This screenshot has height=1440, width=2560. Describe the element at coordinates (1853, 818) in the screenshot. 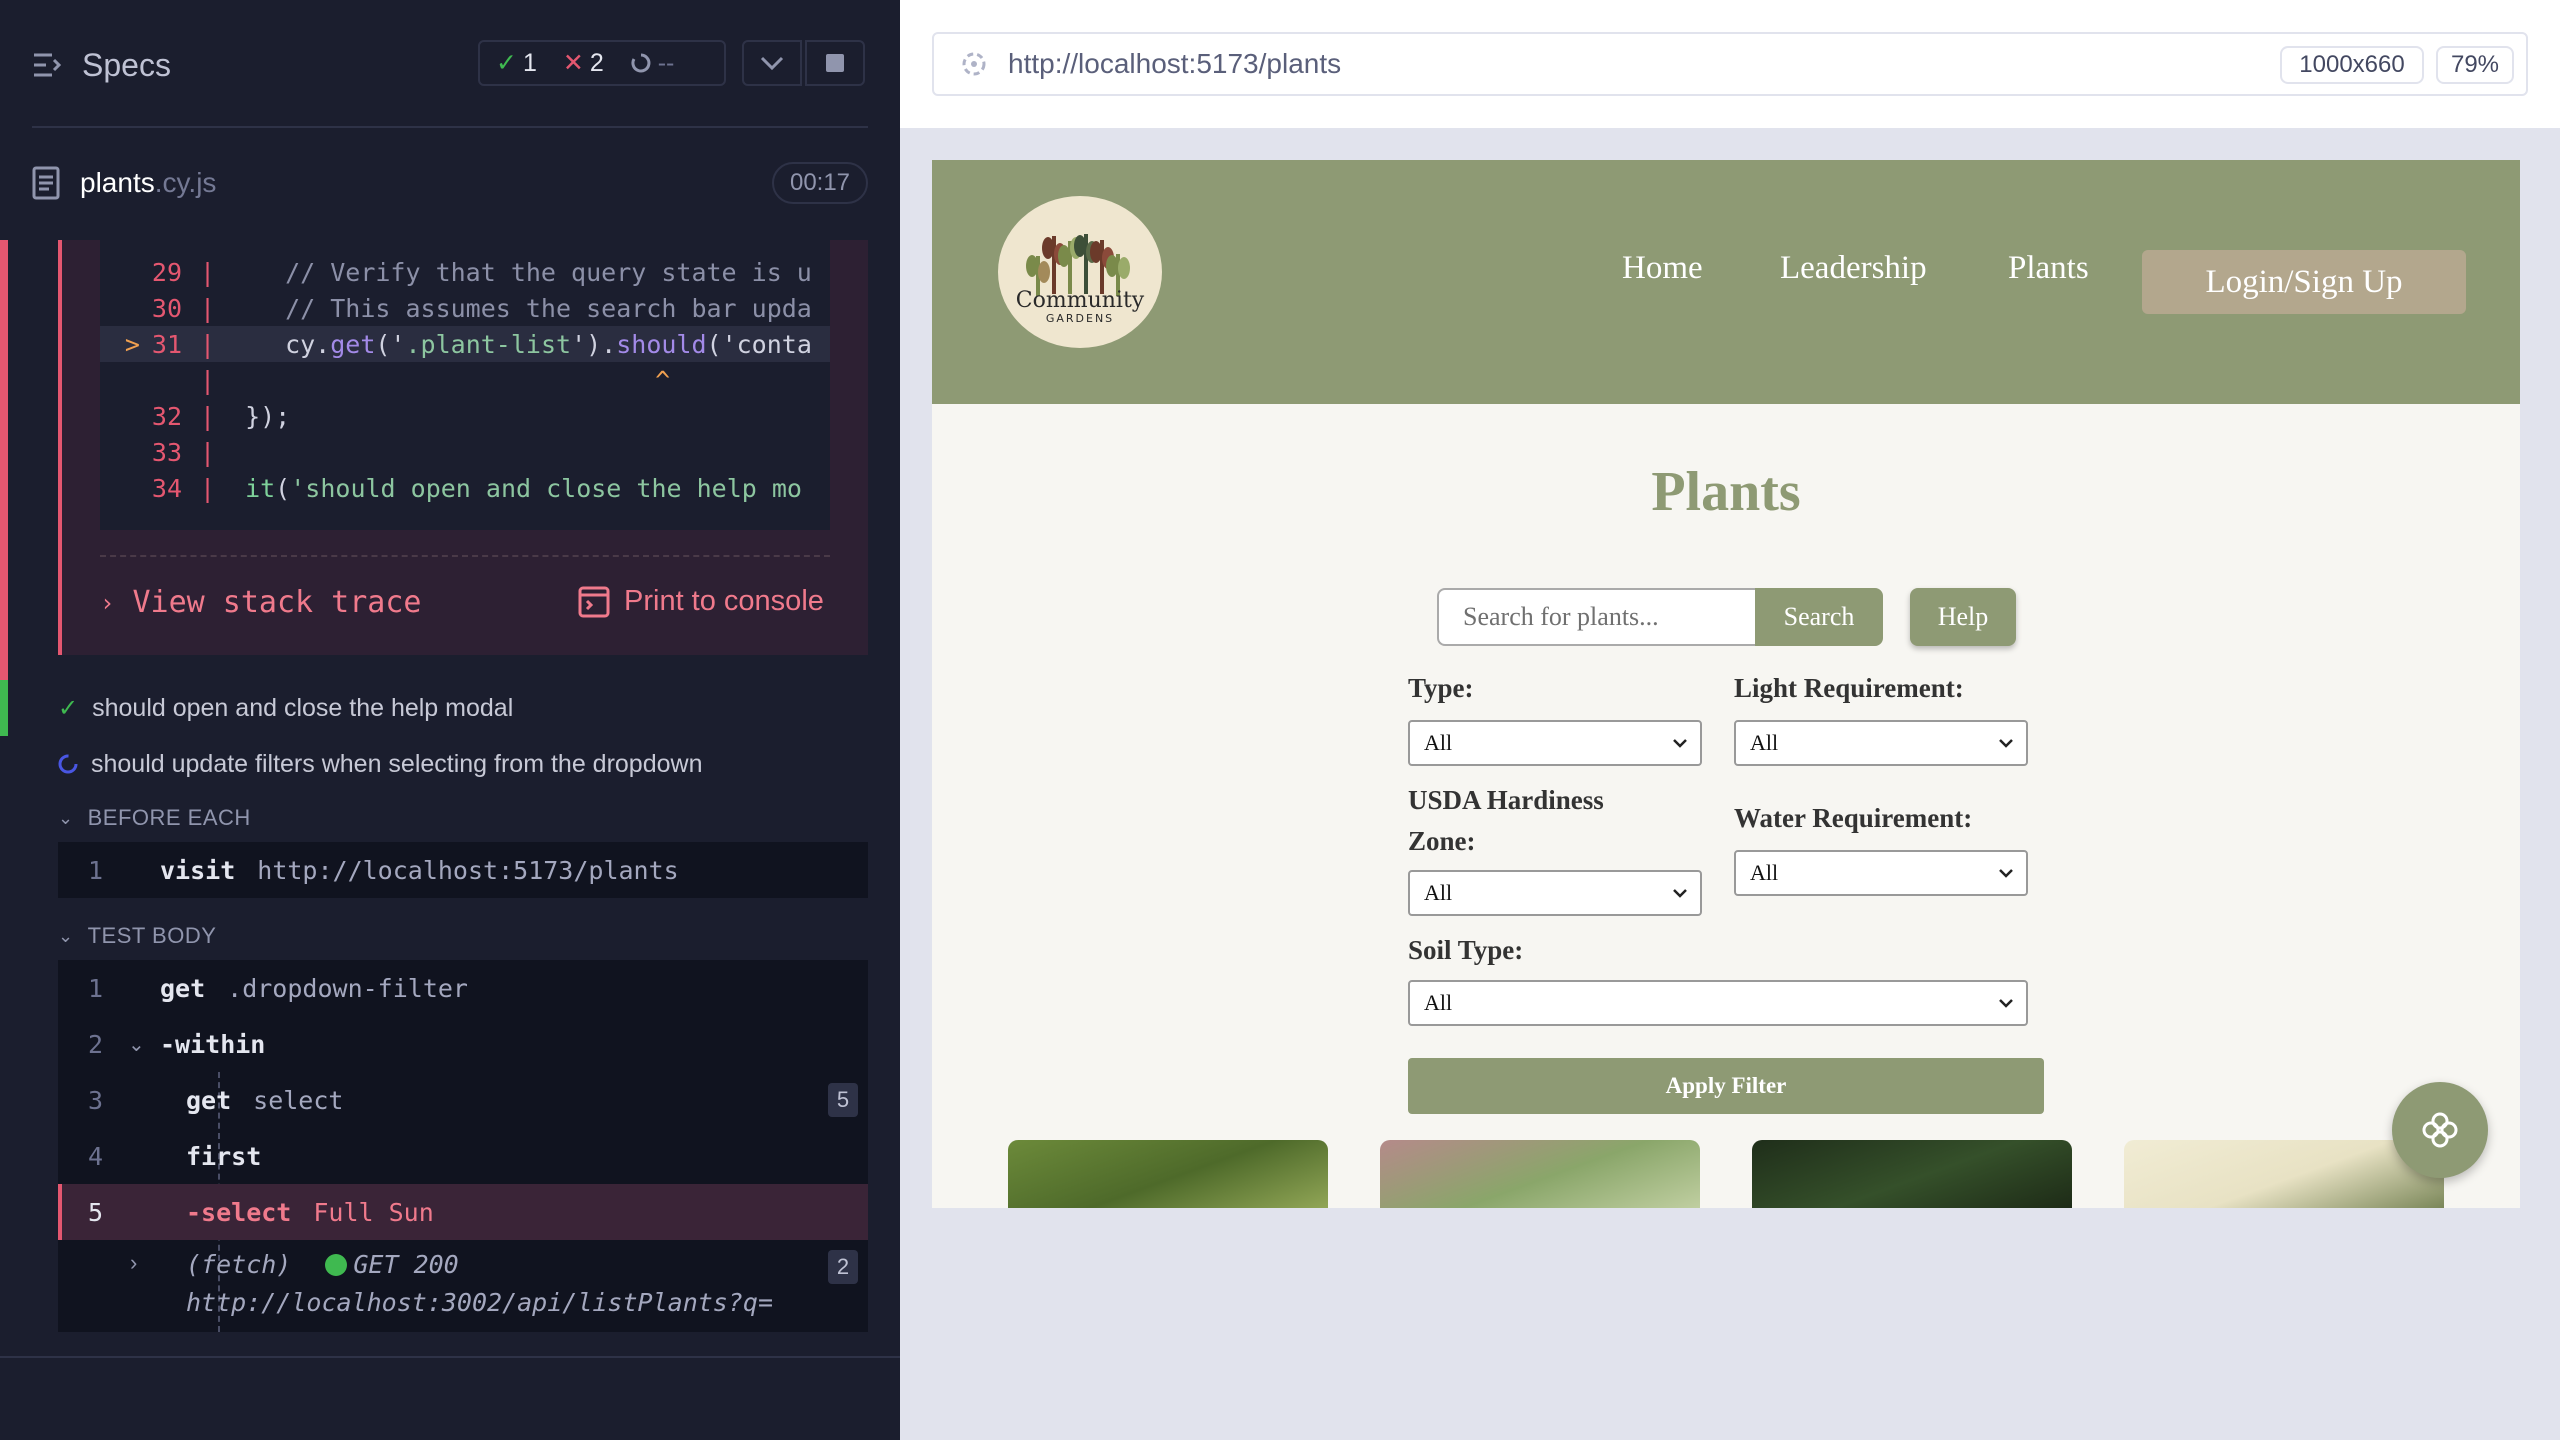

I see `water-label: Water Requirement:` at that location.